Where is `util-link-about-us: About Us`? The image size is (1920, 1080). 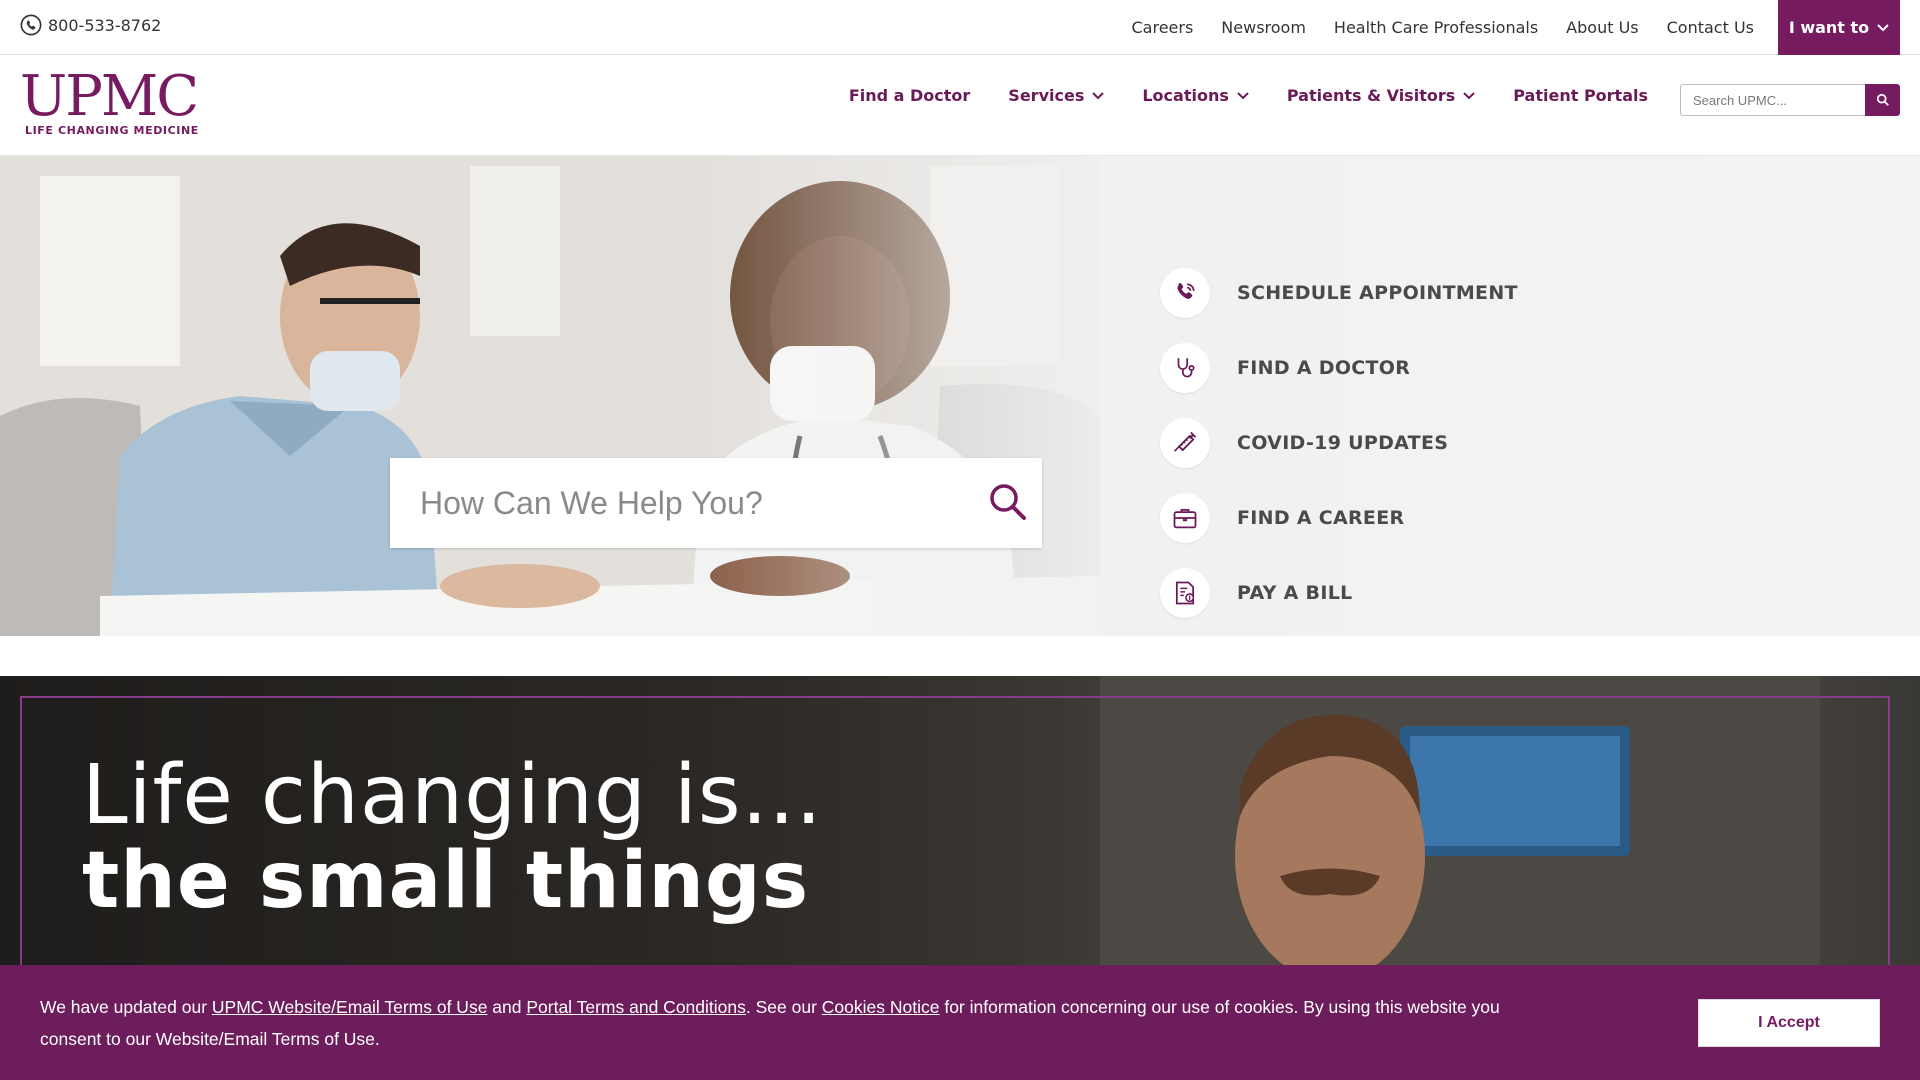 util-link-about-us: About Us is located at coordinates (1602, 27).